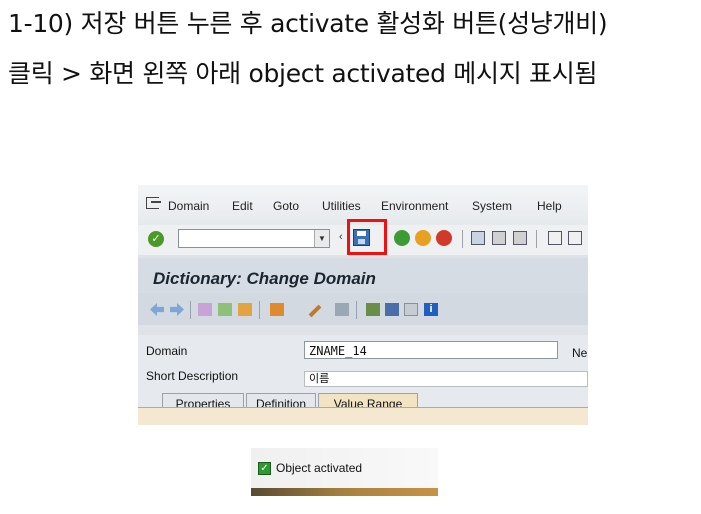  I want to click on standard-toolbar: ✓ ▼ ‹, so click(363, 237).